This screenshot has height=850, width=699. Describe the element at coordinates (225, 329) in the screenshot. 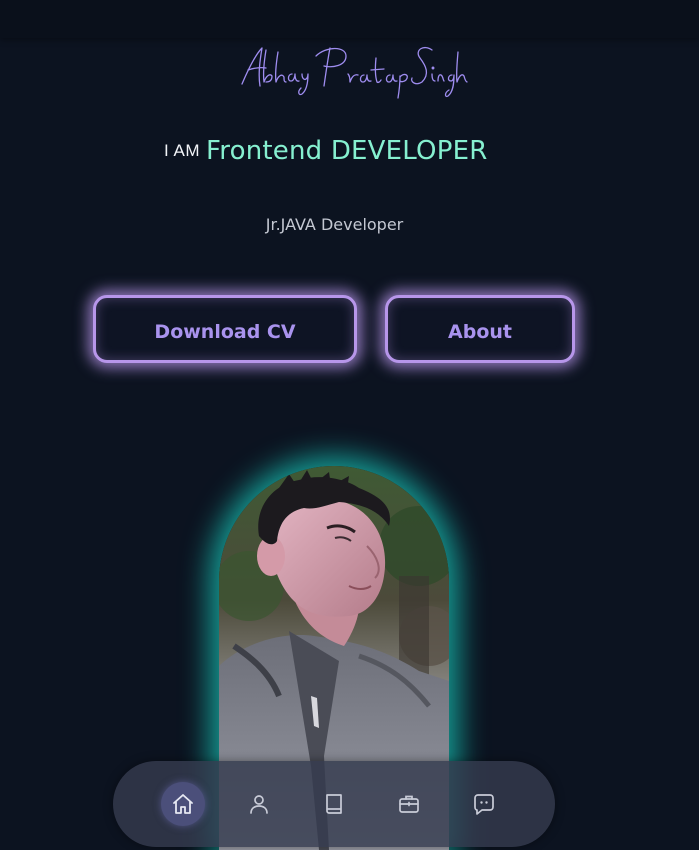

I see `download-cv-button: Download CV` at that location.